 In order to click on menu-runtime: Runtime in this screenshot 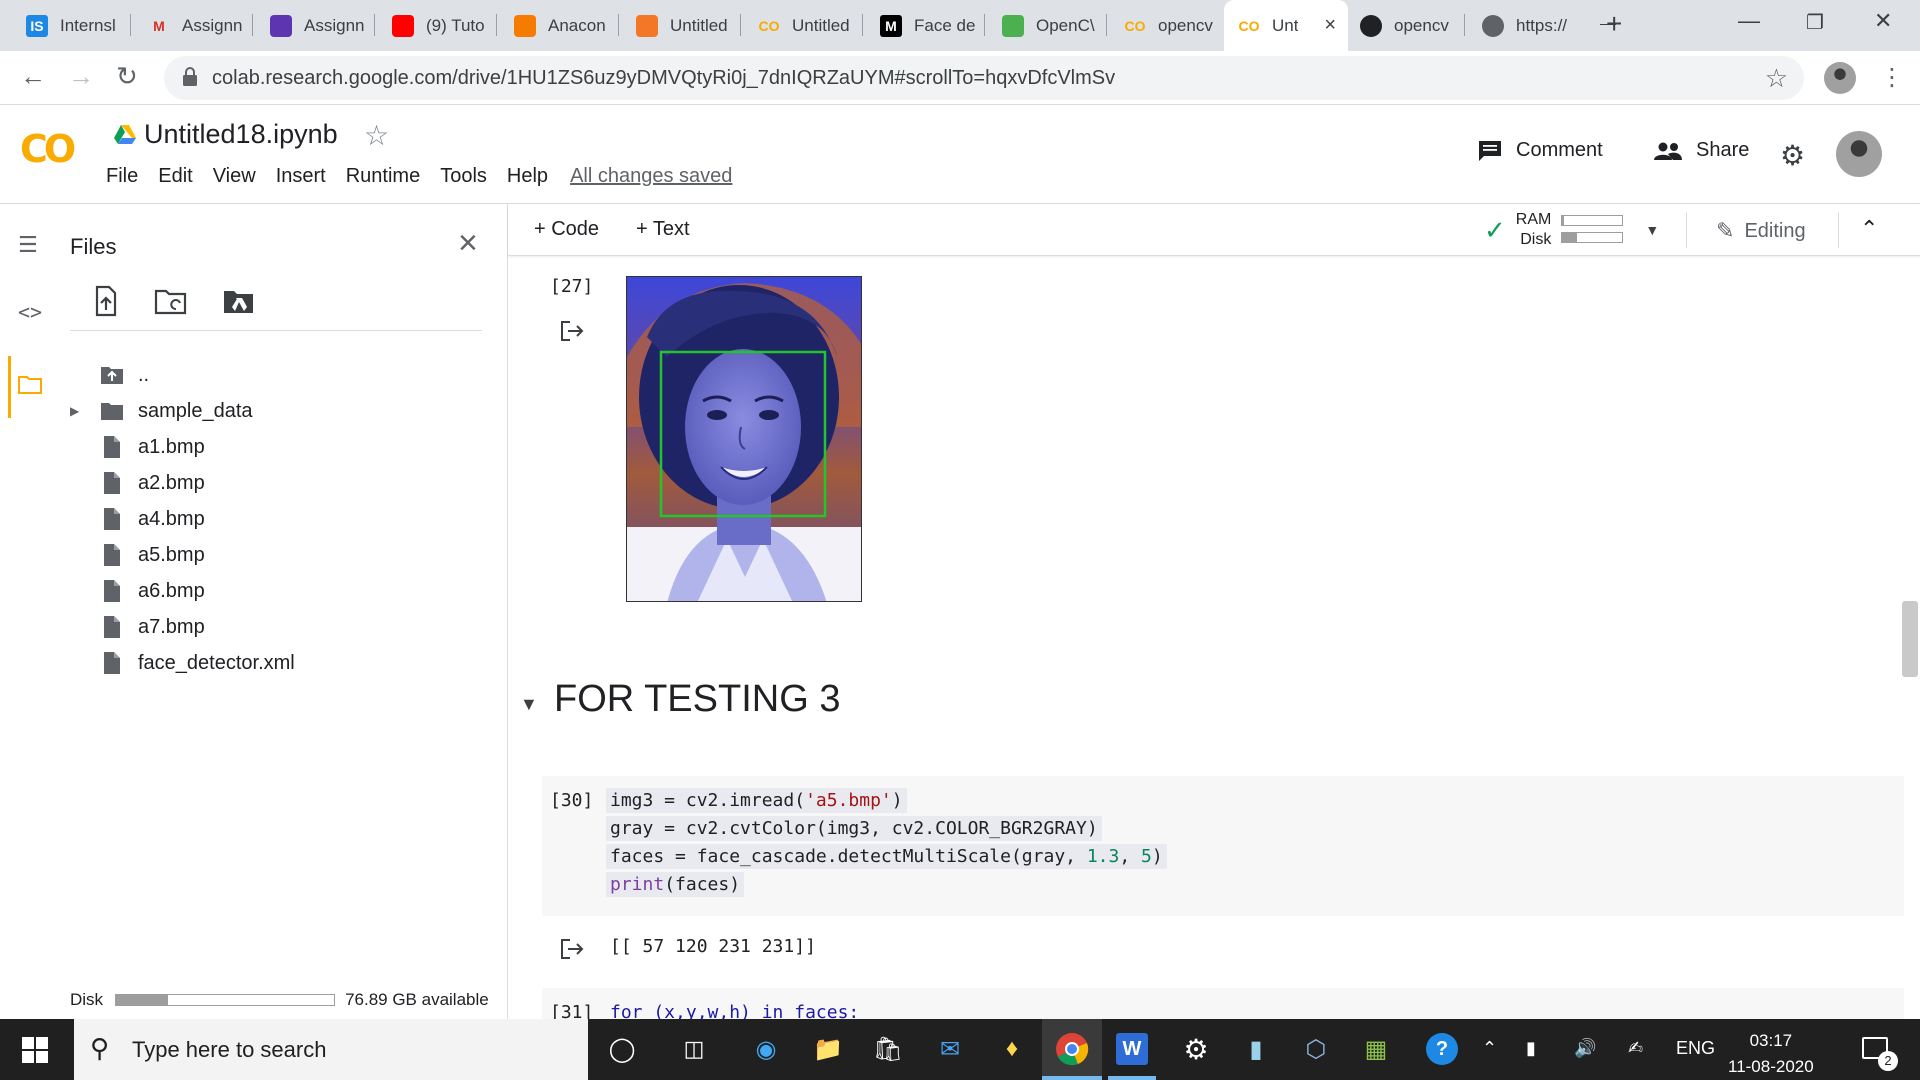, I will do `click(383, 176)`.